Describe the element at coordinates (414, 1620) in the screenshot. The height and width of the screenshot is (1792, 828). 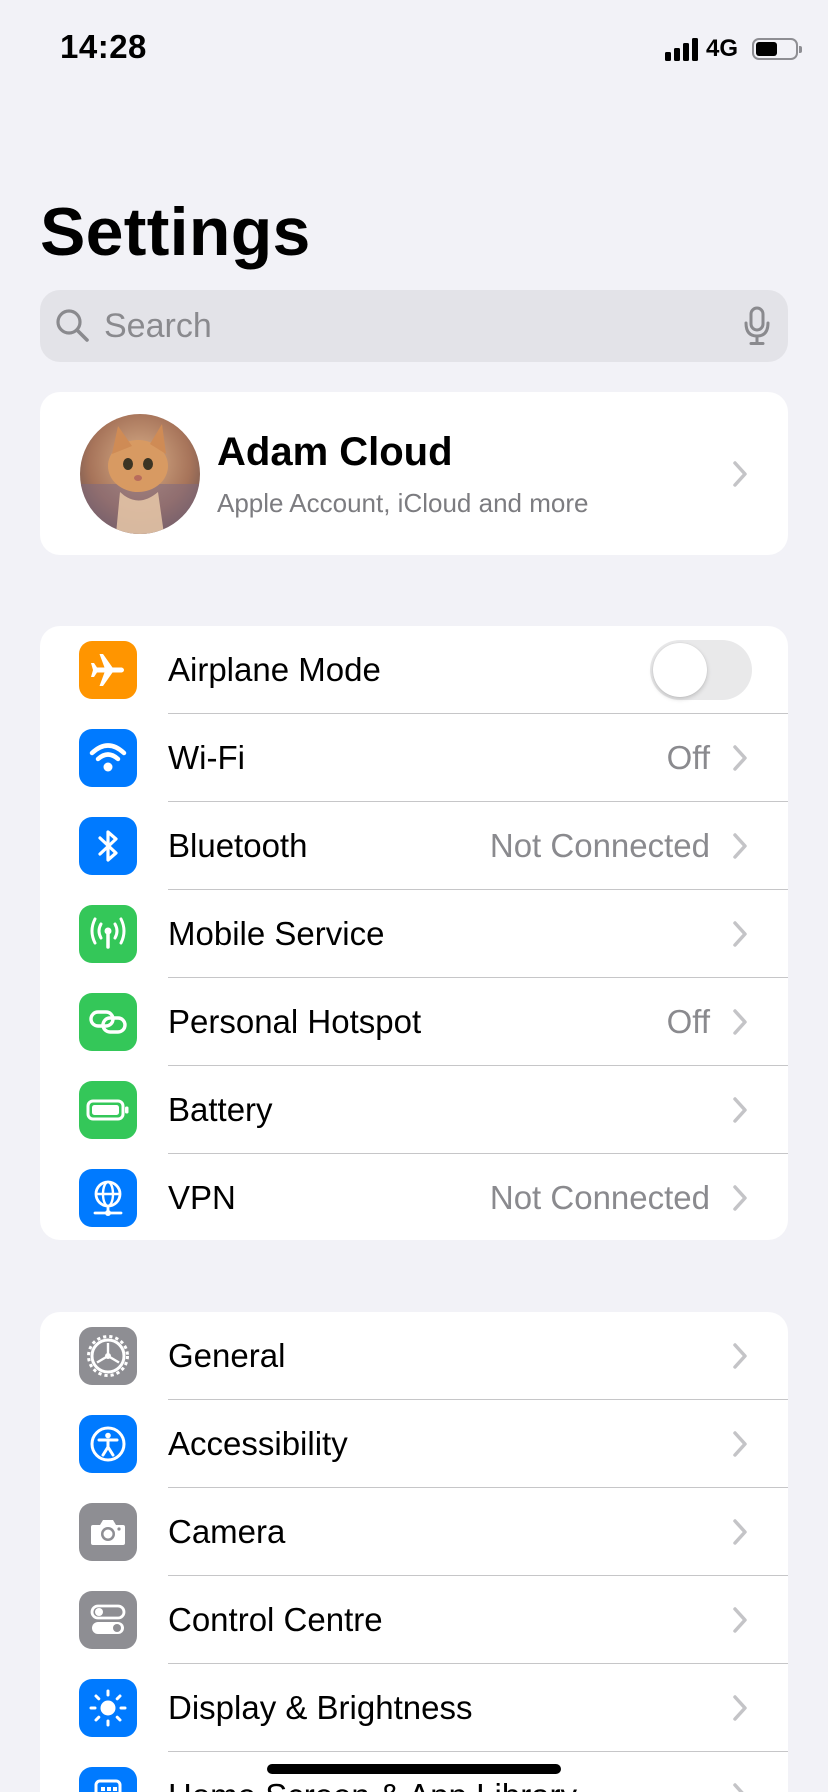
I see `settings-row-control-centre: Control Centre` at that location.